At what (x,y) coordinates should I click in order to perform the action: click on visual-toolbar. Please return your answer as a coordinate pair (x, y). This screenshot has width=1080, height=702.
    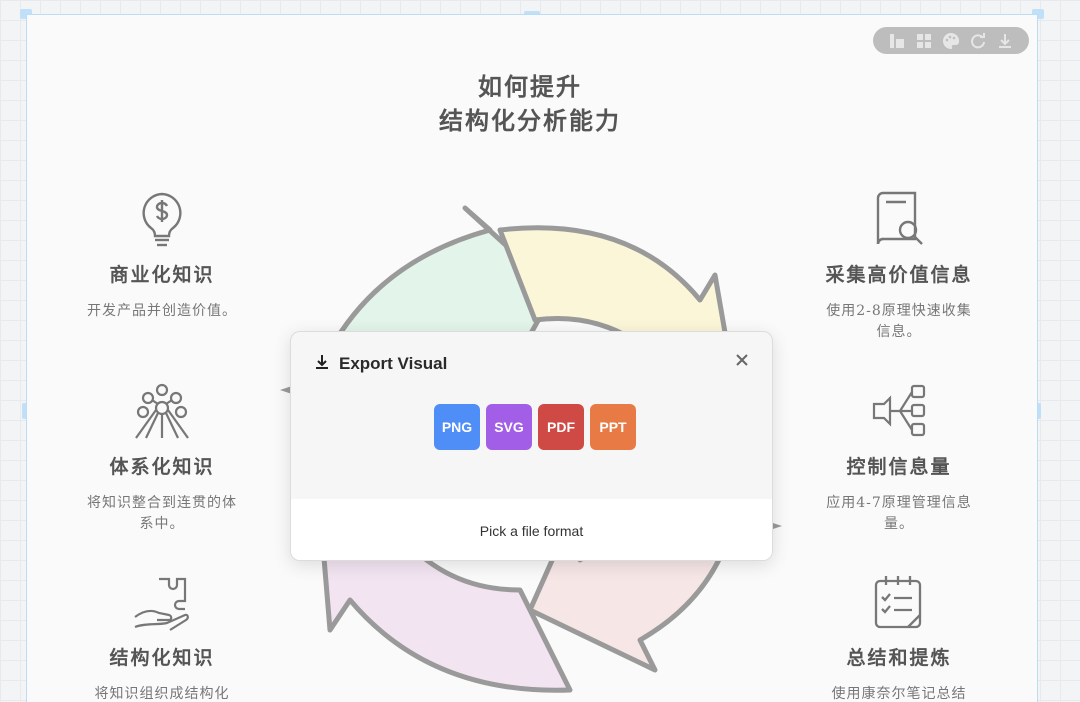
    Looking at the image, I should click on (951, 40).